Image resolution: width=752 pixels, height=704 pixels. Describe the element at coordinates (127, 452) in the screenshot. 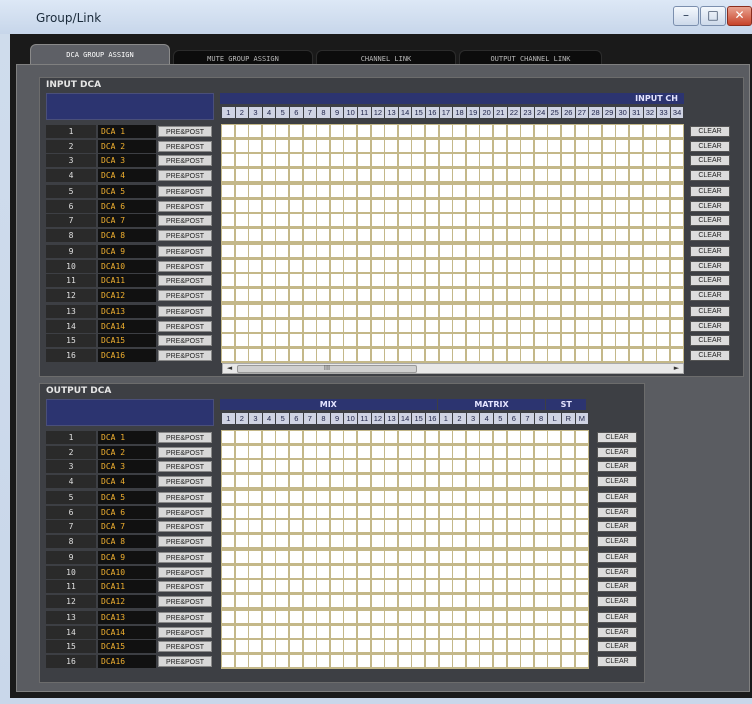

I see `dca-name: DCA 2` at that location.